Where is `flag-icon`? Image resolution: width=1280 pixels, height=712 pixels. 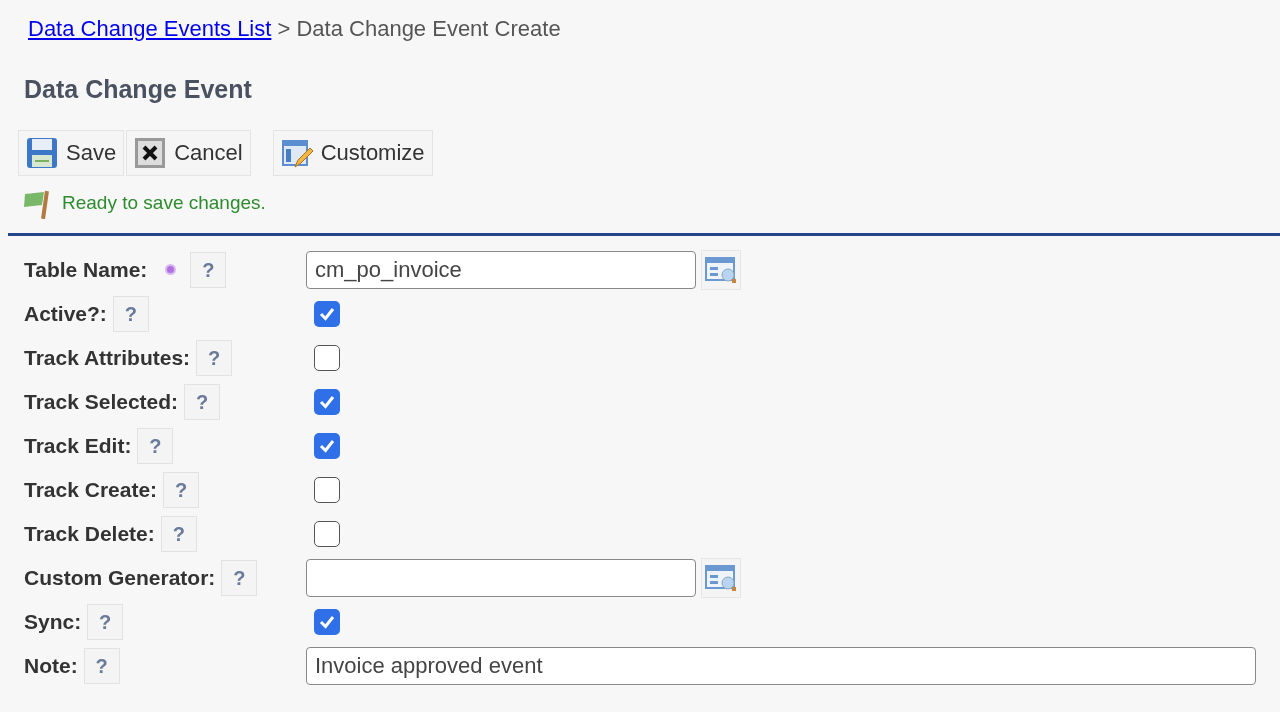
flag-icon is located at coordinates (37, 203).